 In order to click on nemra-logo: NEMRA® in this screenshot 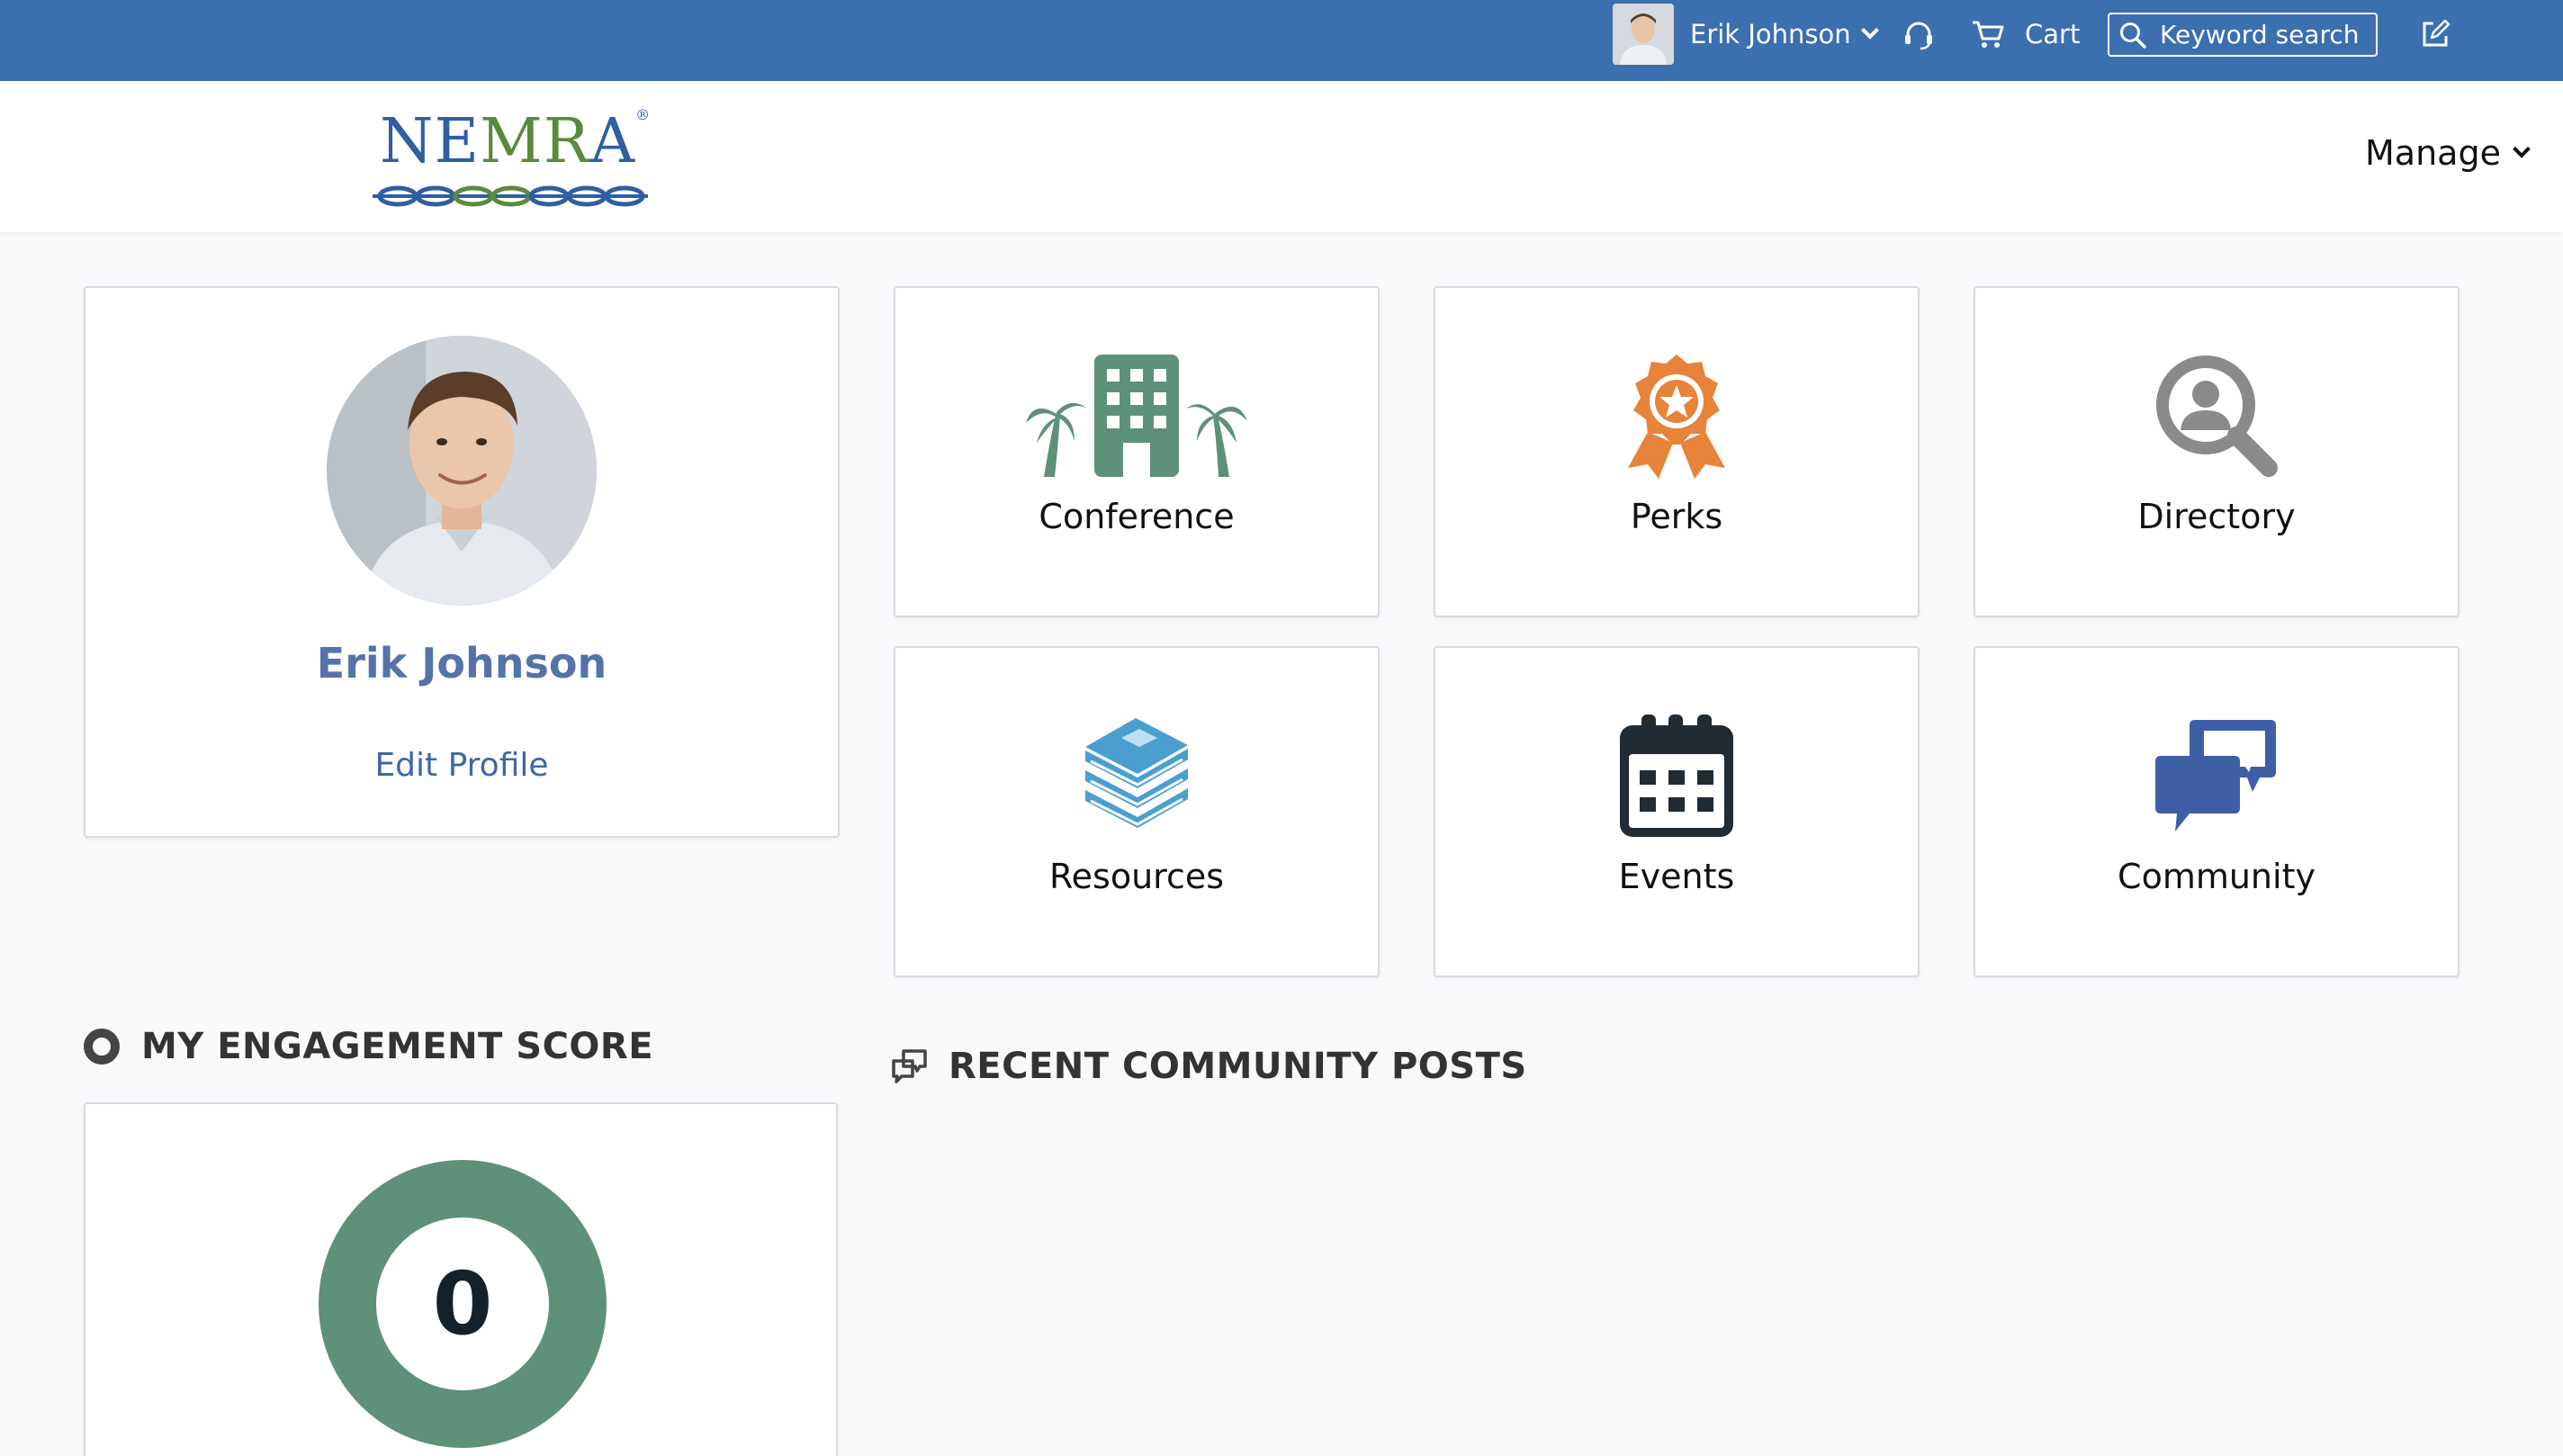, I will do `click(511, 160)`.